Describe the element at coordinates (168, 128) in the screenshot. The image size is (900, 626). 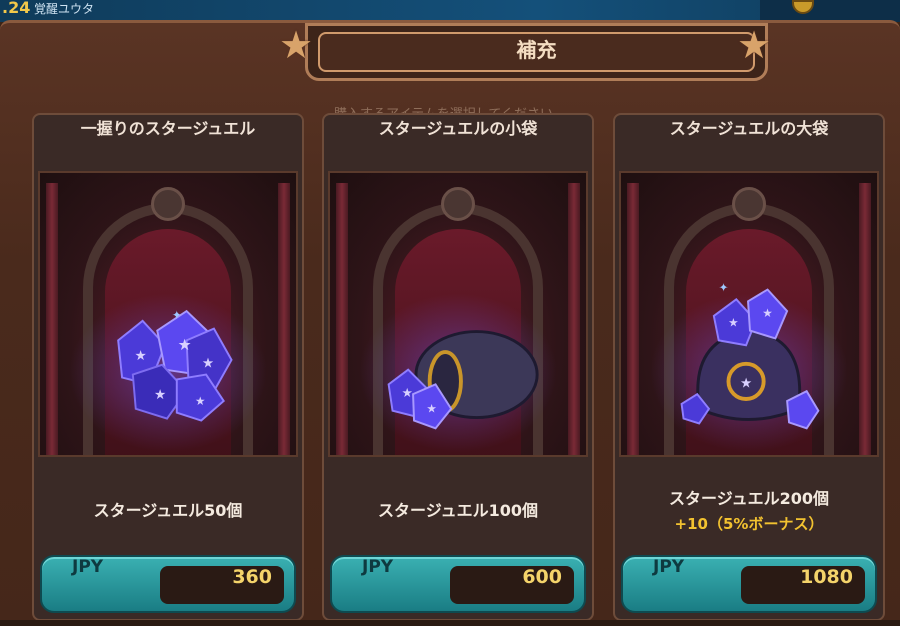
I see `product-name: 一握りのスタージュエル` at that location.